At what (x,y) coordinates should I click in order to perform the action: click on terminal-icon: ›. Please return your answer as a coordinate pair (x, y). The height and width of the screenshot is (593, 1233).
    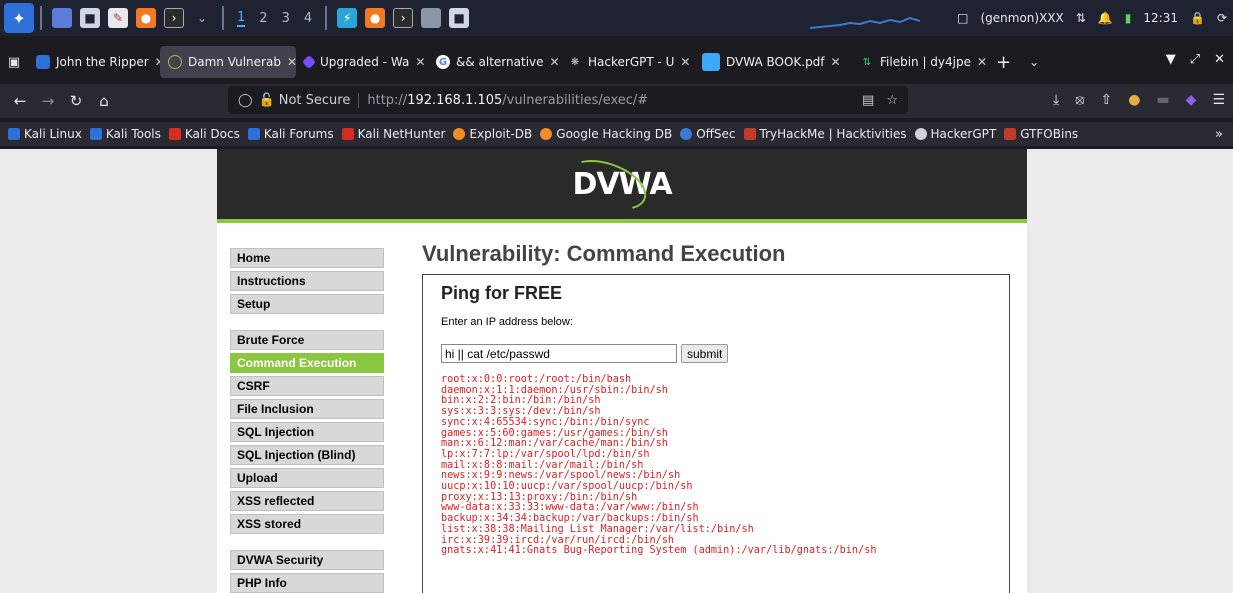
    Looking at the image, I should click on (174, 18).